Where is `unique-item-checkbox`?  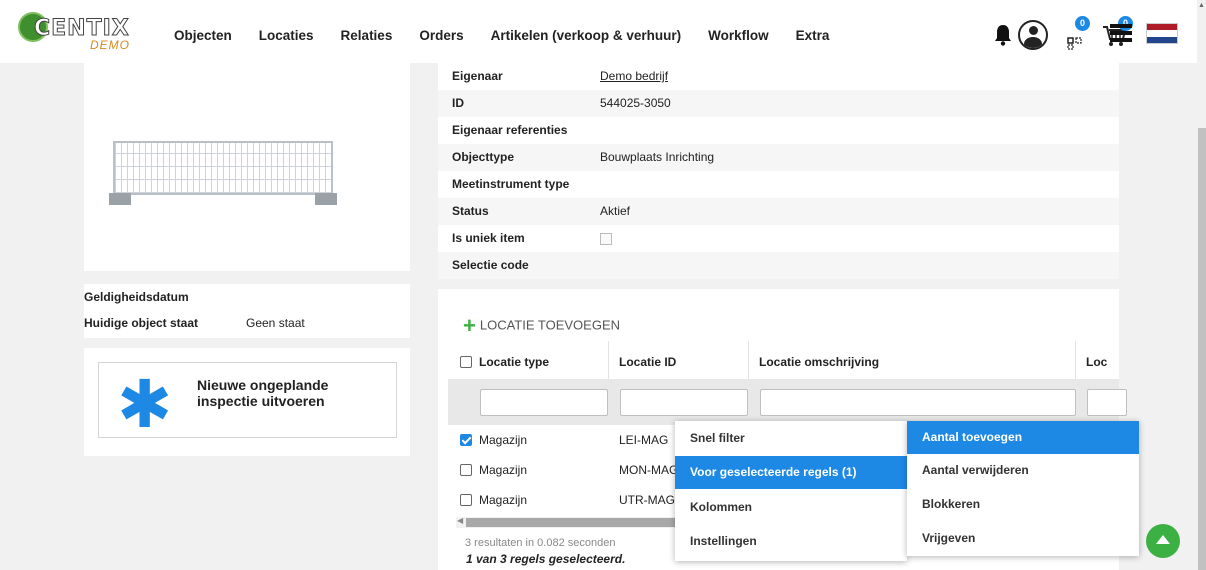
unique-item-checkbox is located at coordinates (606, 238).